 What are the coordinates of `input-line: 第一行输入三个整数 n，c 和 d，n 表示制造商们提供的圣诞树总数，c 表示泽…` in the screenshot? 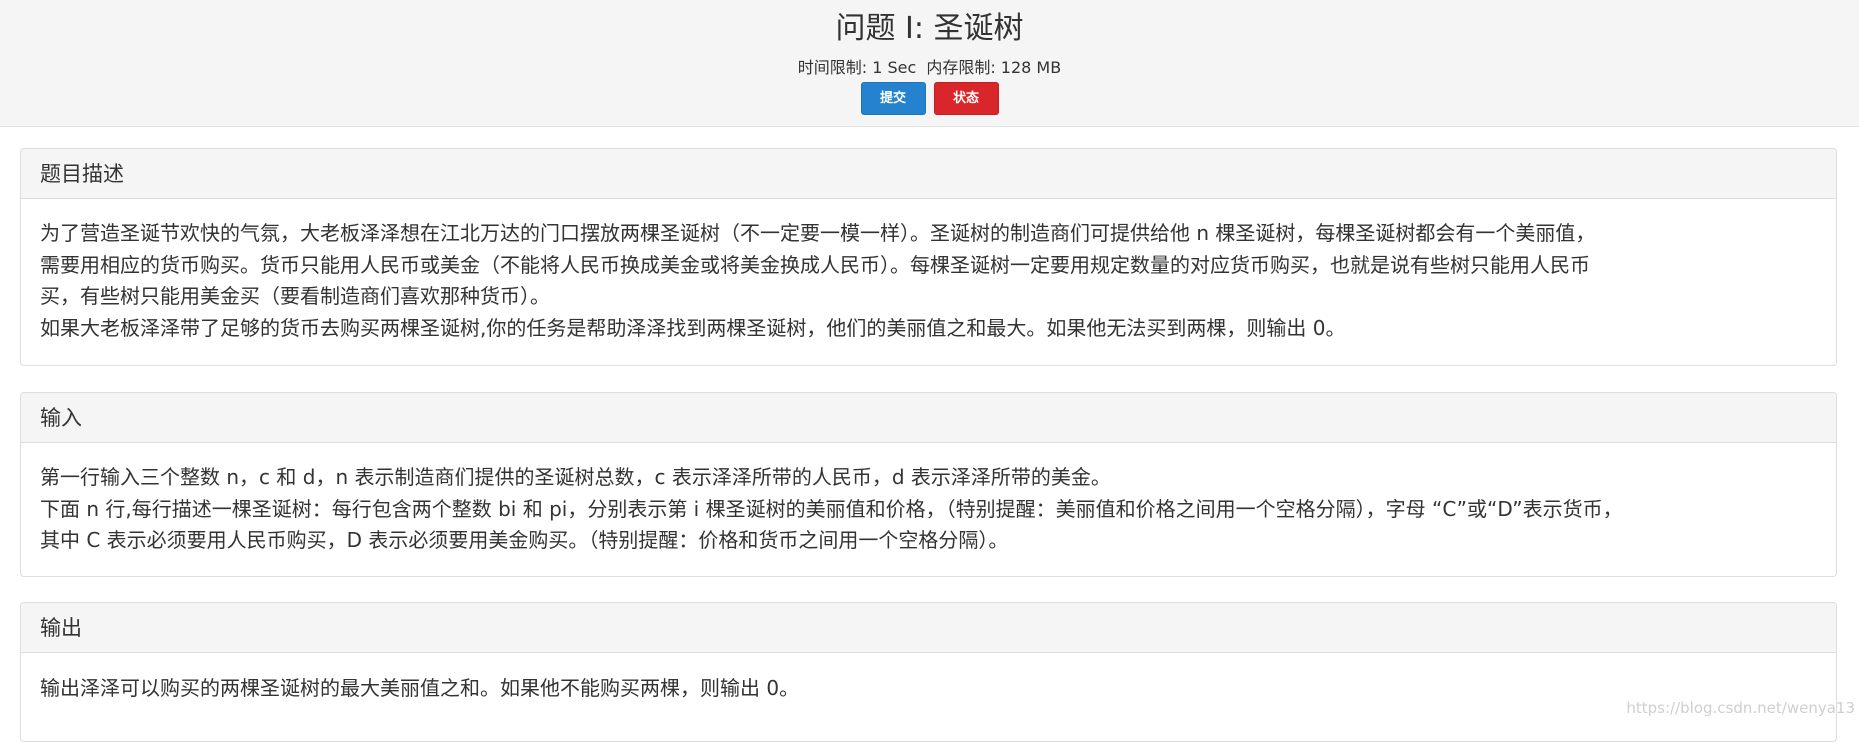 It's located at (575, 477).